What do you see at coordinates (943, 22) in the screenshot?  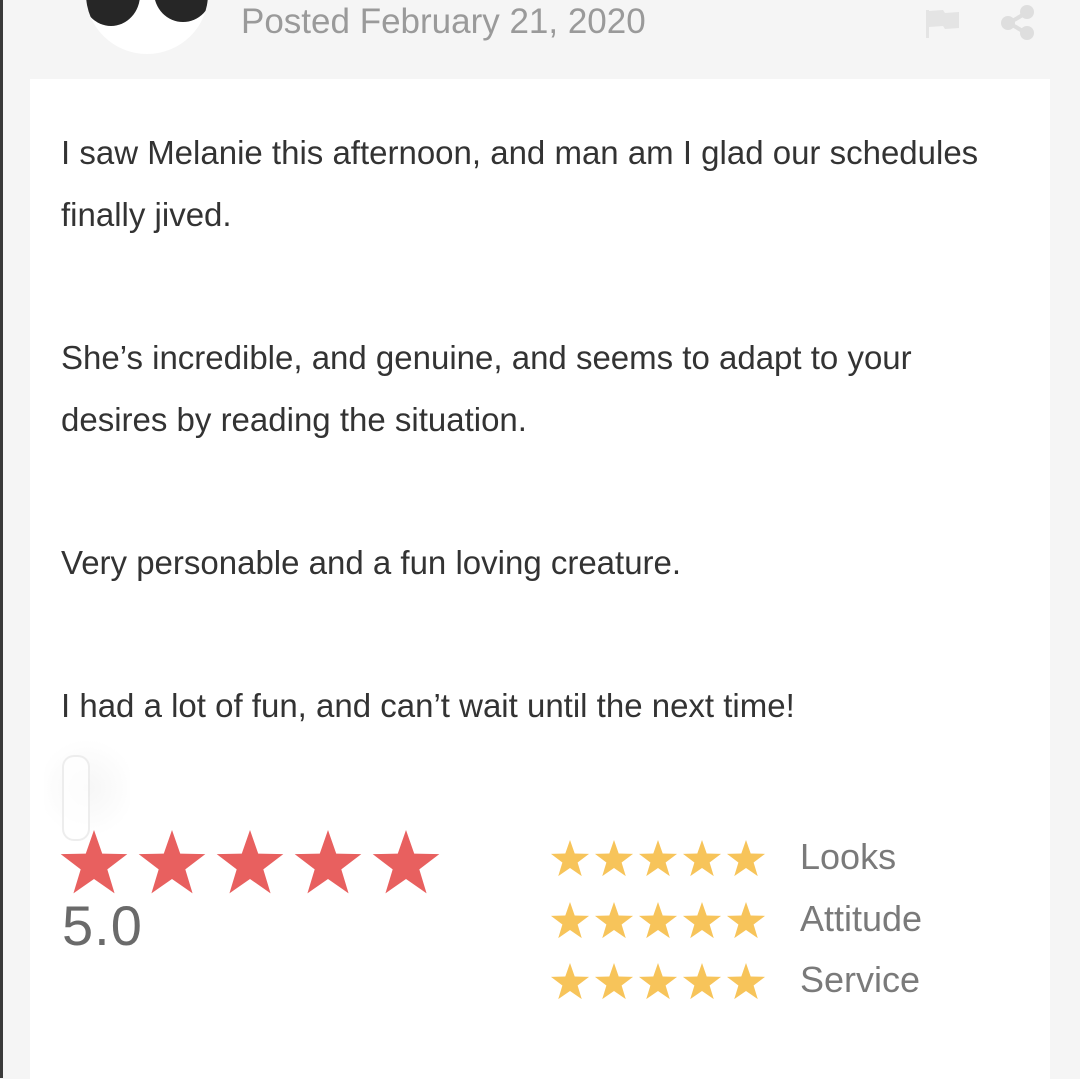 I see `flag-icon` at bounding box center [943, 22].